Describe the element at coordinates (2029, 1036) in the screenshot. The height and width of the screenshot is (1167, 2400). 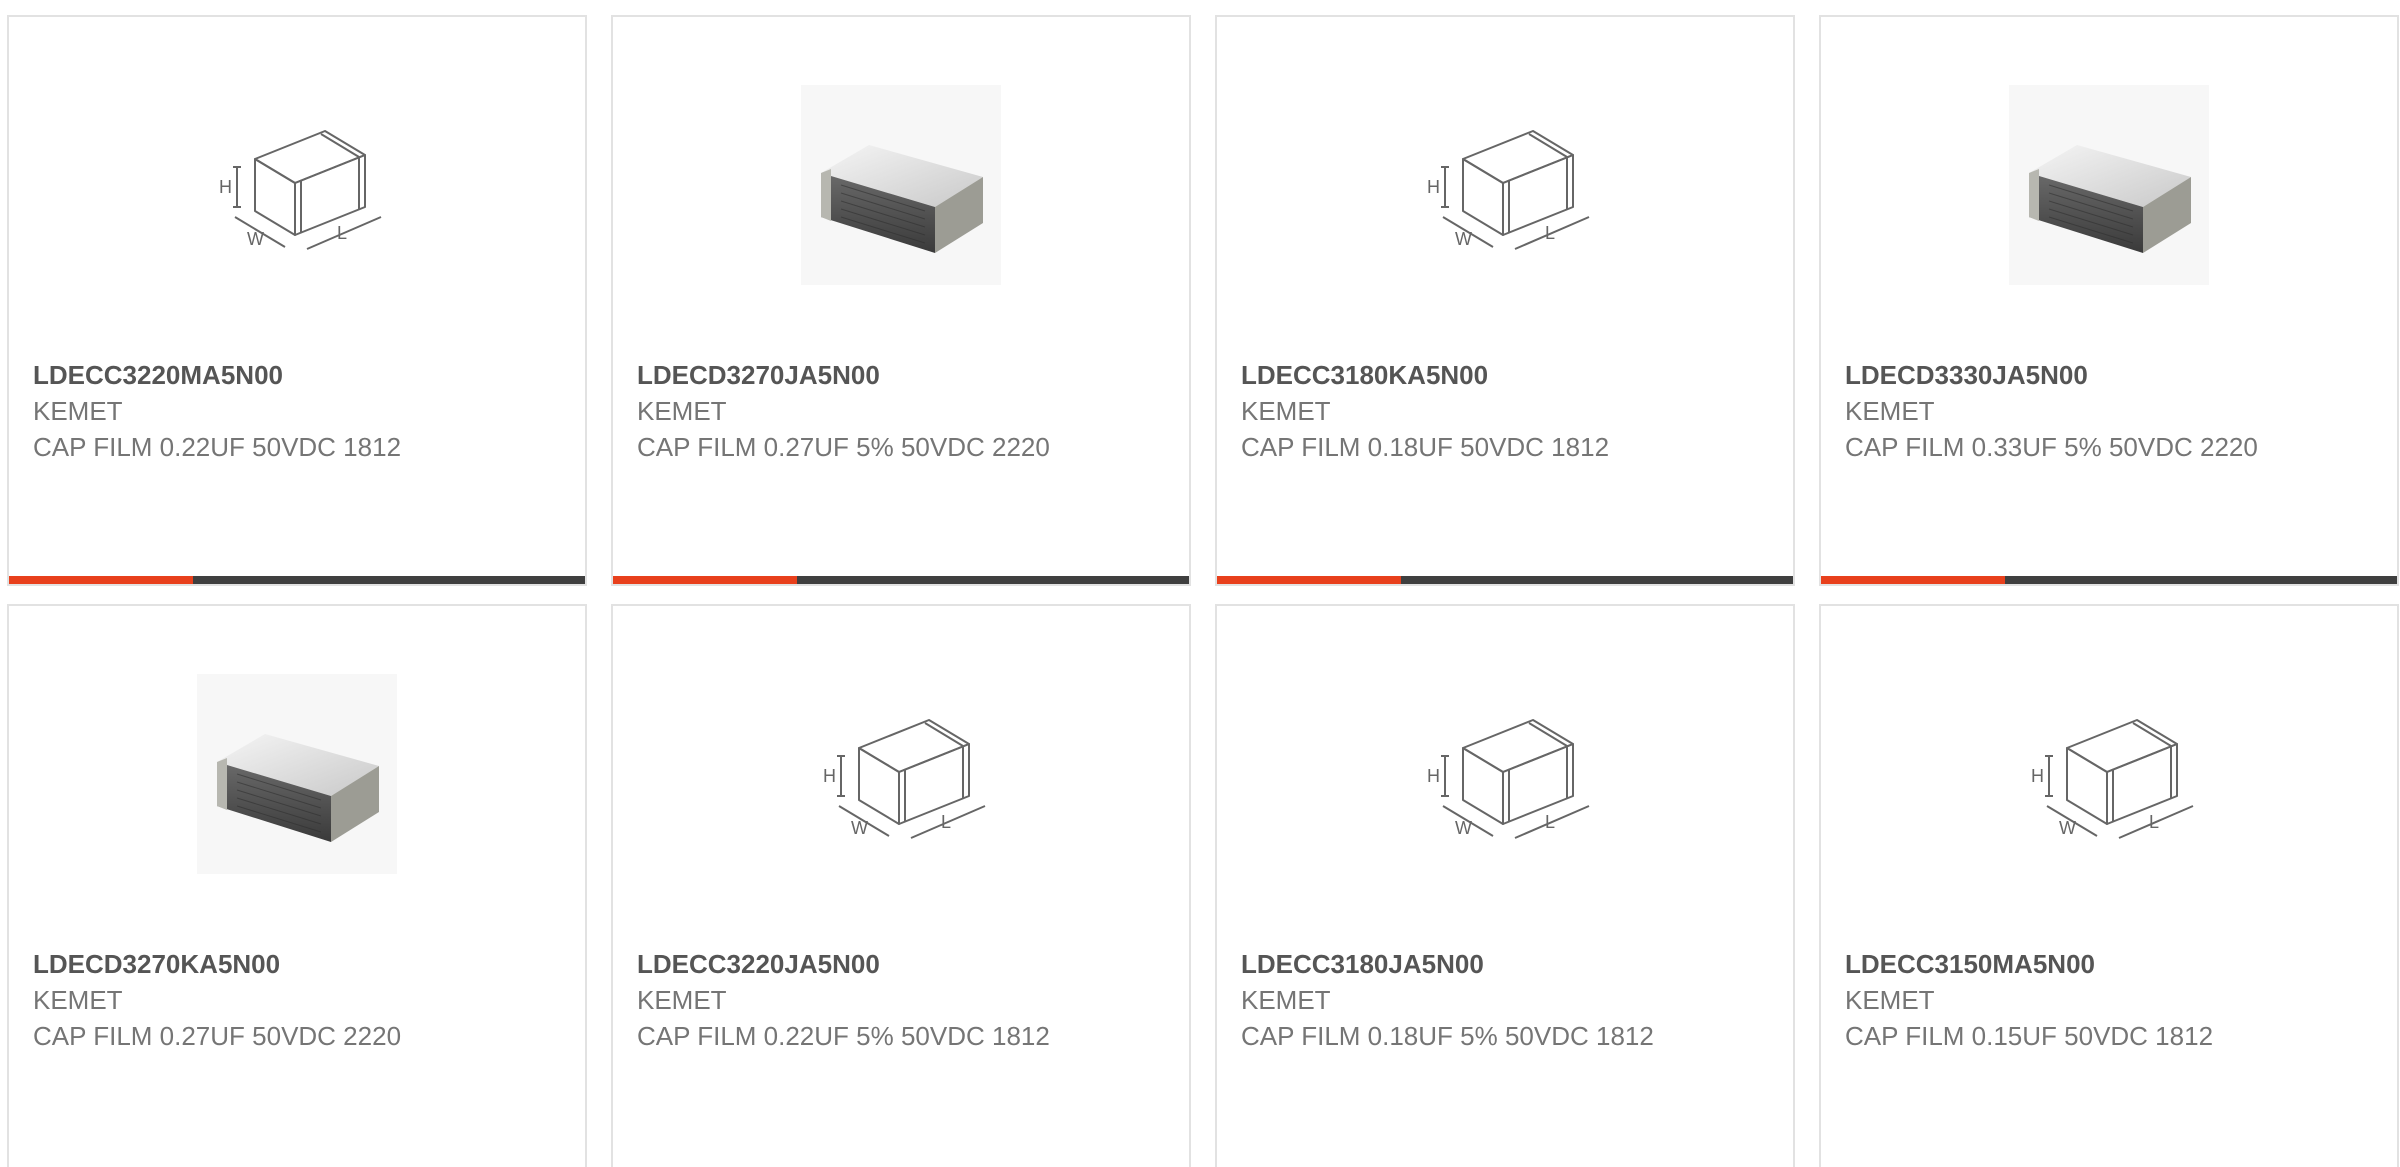
I see `description: CAP FILM 0.15UF 50VDC 1812` at that location.